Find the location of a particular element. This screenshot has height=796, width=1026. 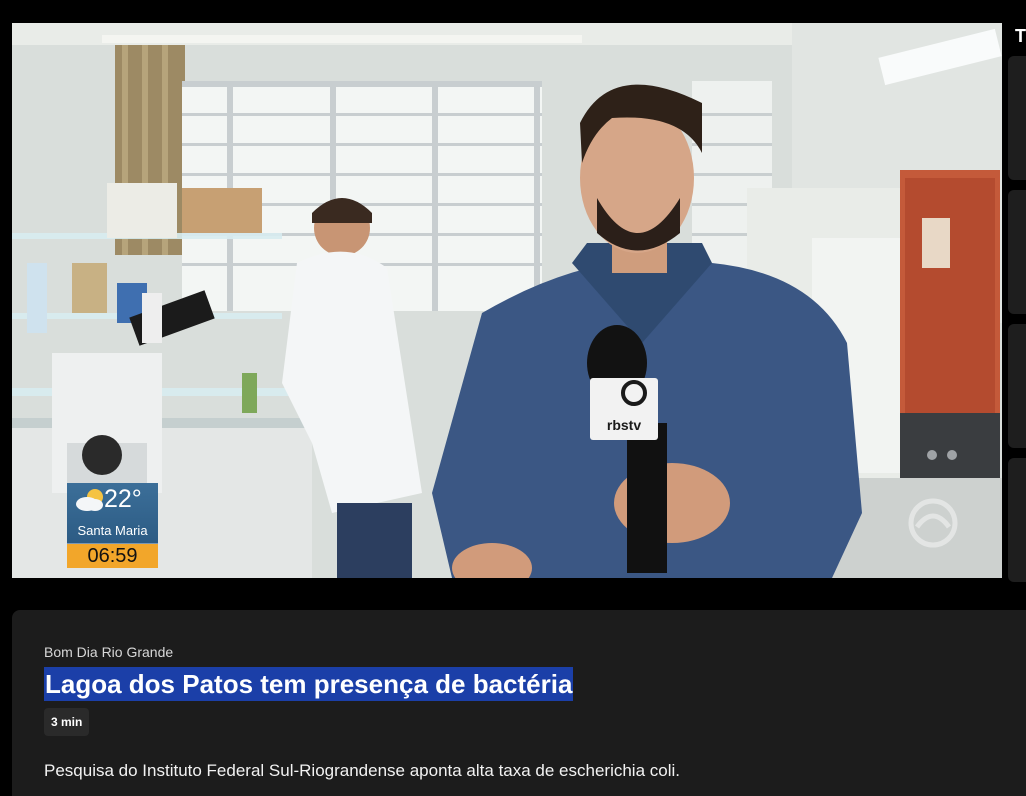

playlist-rail is located at coordinates (1017, 336).